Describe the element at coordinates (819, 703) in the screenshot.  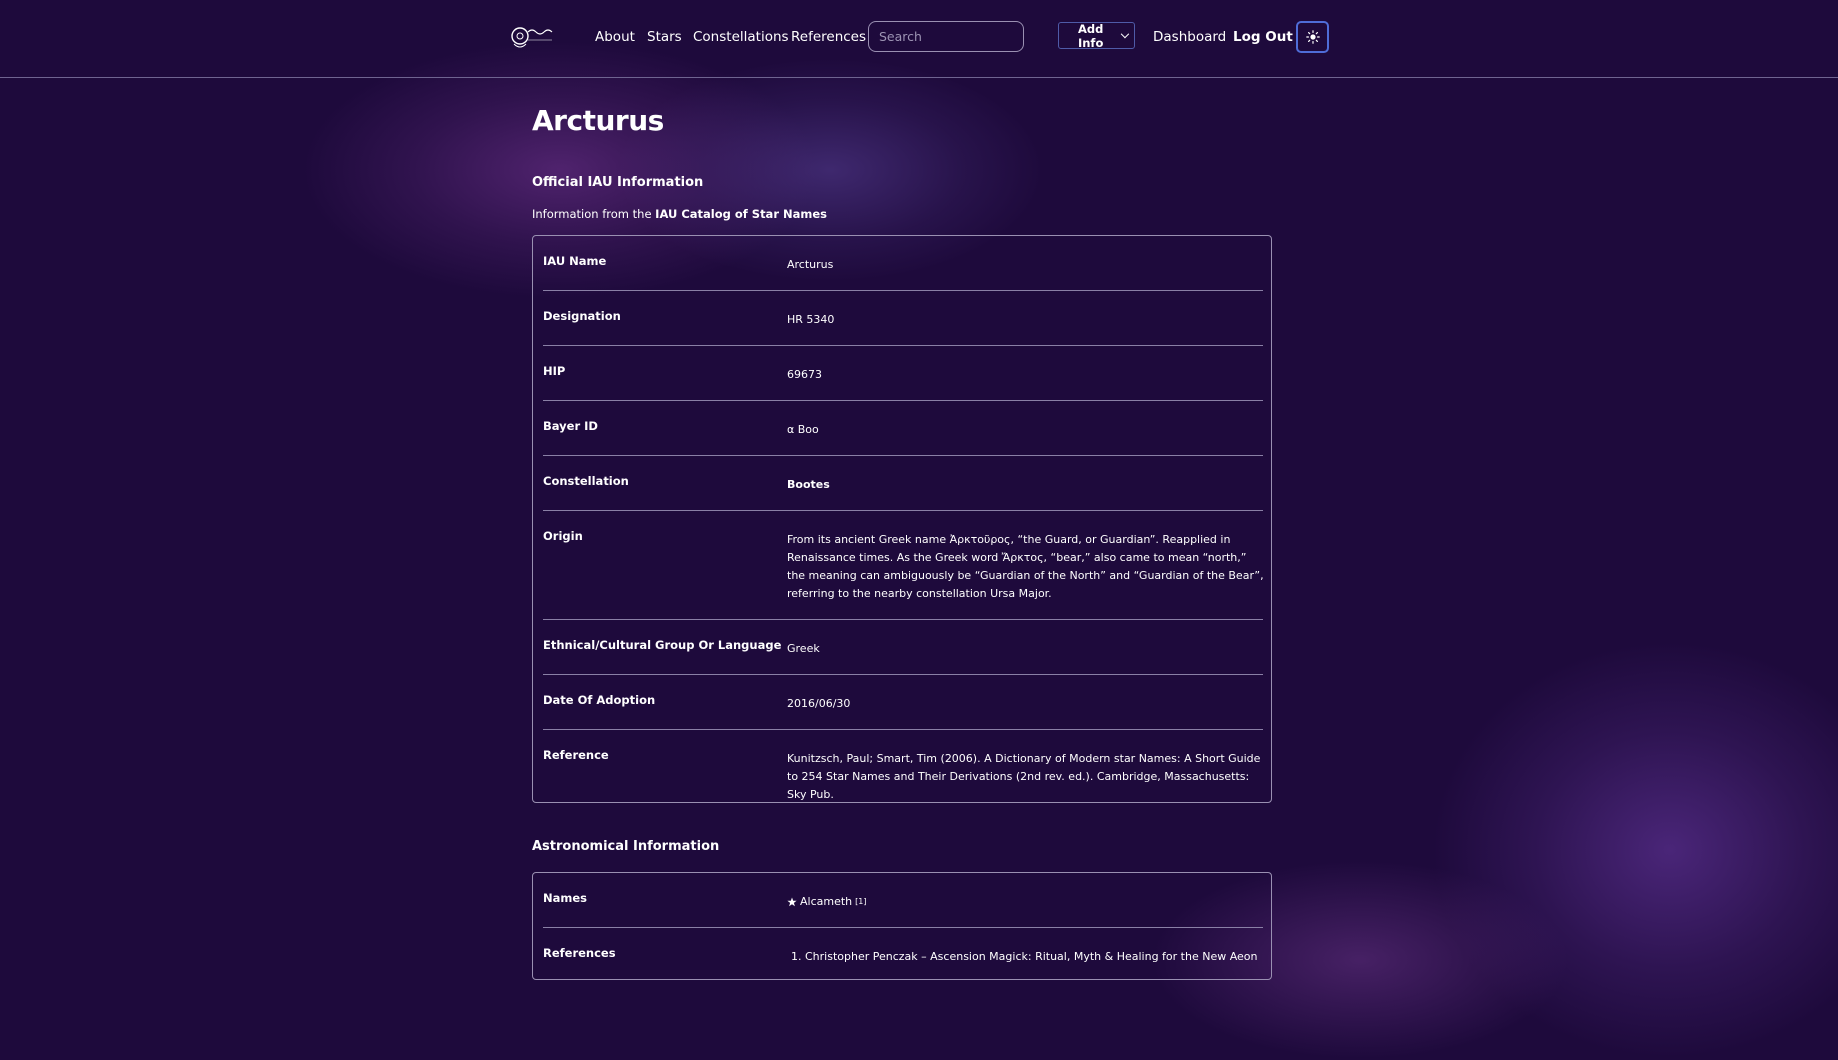
I see `row-value: 2016/06/30` at that location.